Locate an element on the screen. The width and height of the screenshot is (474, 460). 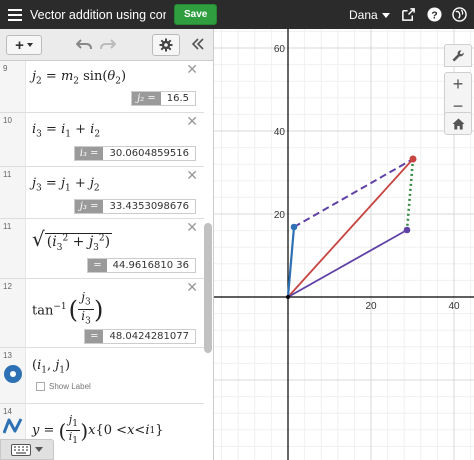
share-icon is located at coordinates (408, 14).